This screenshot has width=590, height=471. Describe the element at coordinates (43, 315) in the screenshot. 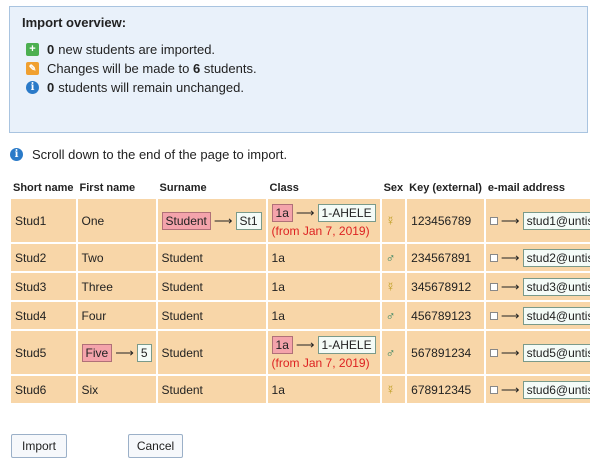

I see `cell-short-name: Stud4` at that location.